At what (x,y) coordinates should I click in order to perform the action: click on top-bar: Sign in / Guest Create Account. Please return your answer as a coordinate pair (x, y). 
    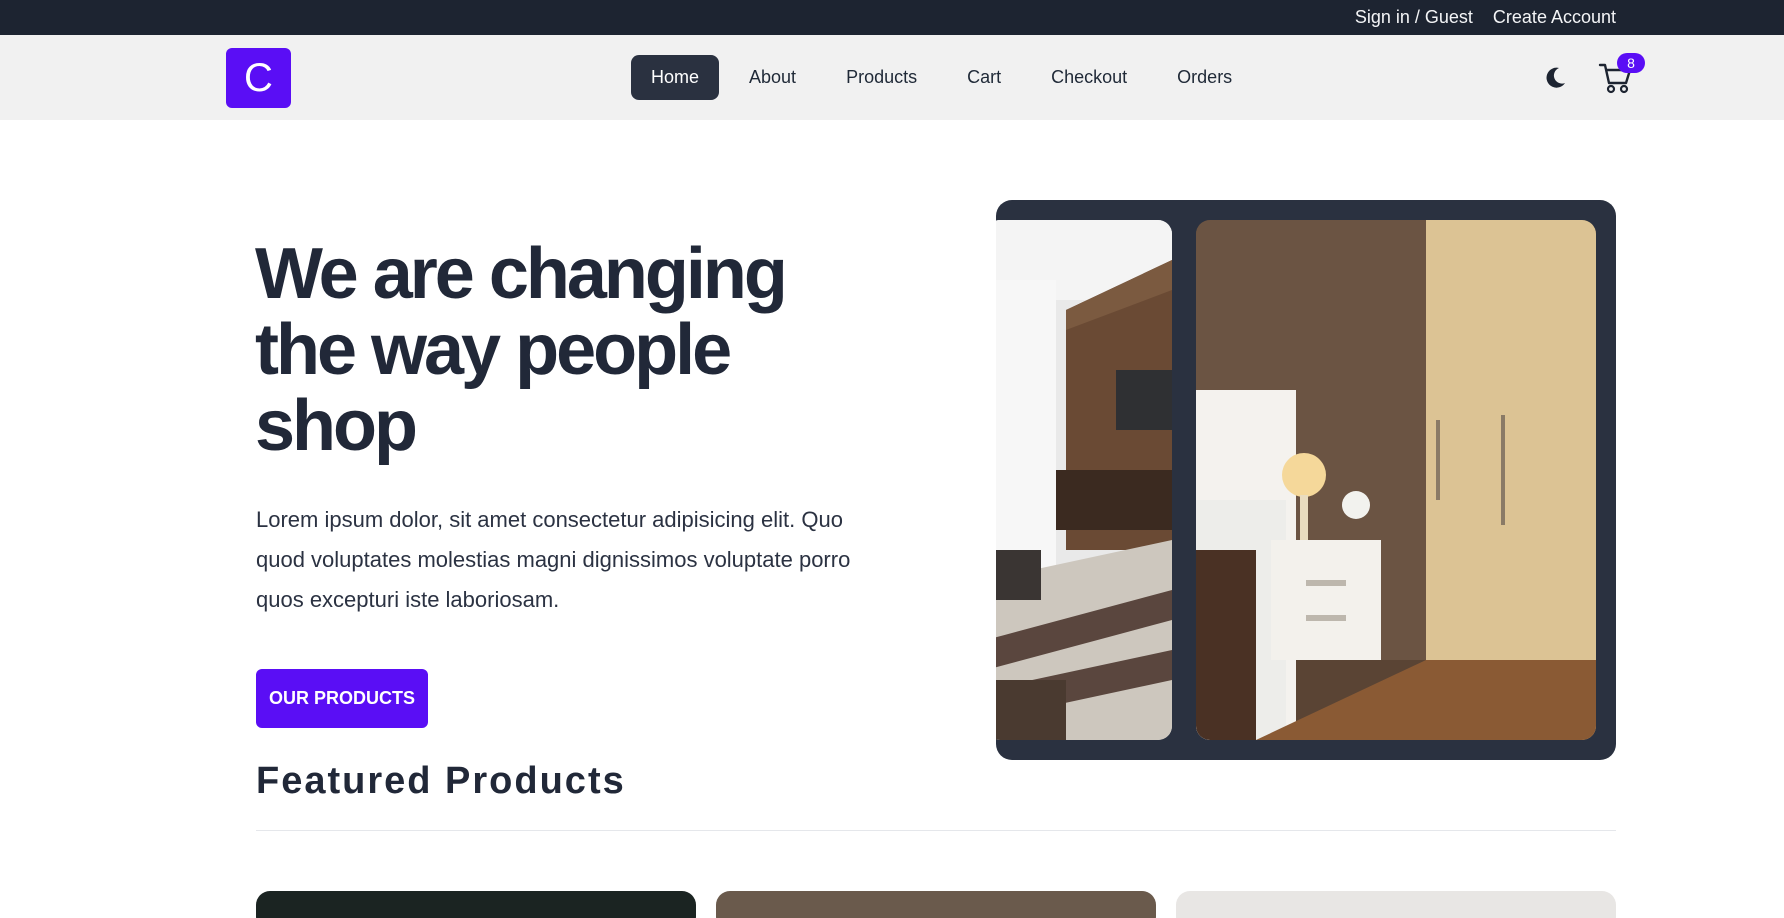
    Looking at the image, I should click on (892, 17).